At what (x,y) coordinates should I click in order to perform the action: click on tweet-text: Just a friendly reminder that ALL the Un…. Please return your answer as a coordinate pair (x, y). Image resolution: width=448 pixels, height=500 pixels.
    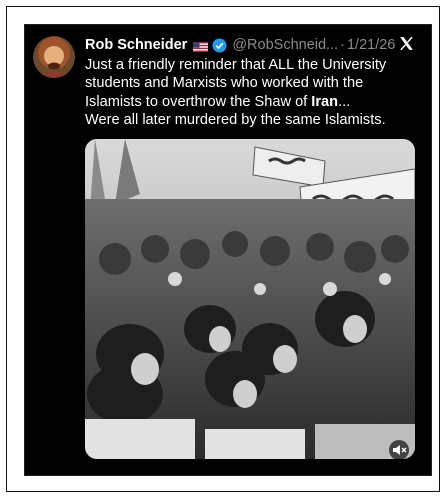
    Looking at the image, I should click on (249, 92).